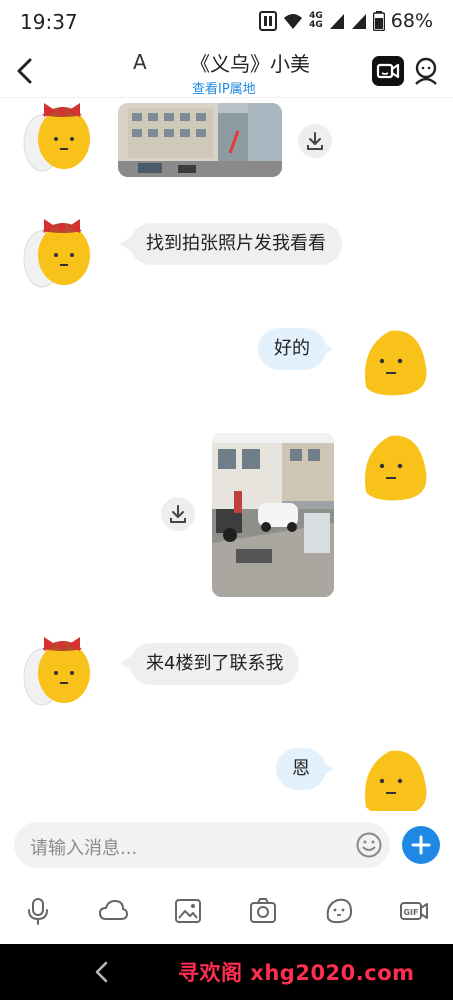 The width and height of the screenshot is (453, 1000). What do you see at coordinates (336, 21) in the screenshot?
I see `signal-icon` at bounding box center [336, 21].